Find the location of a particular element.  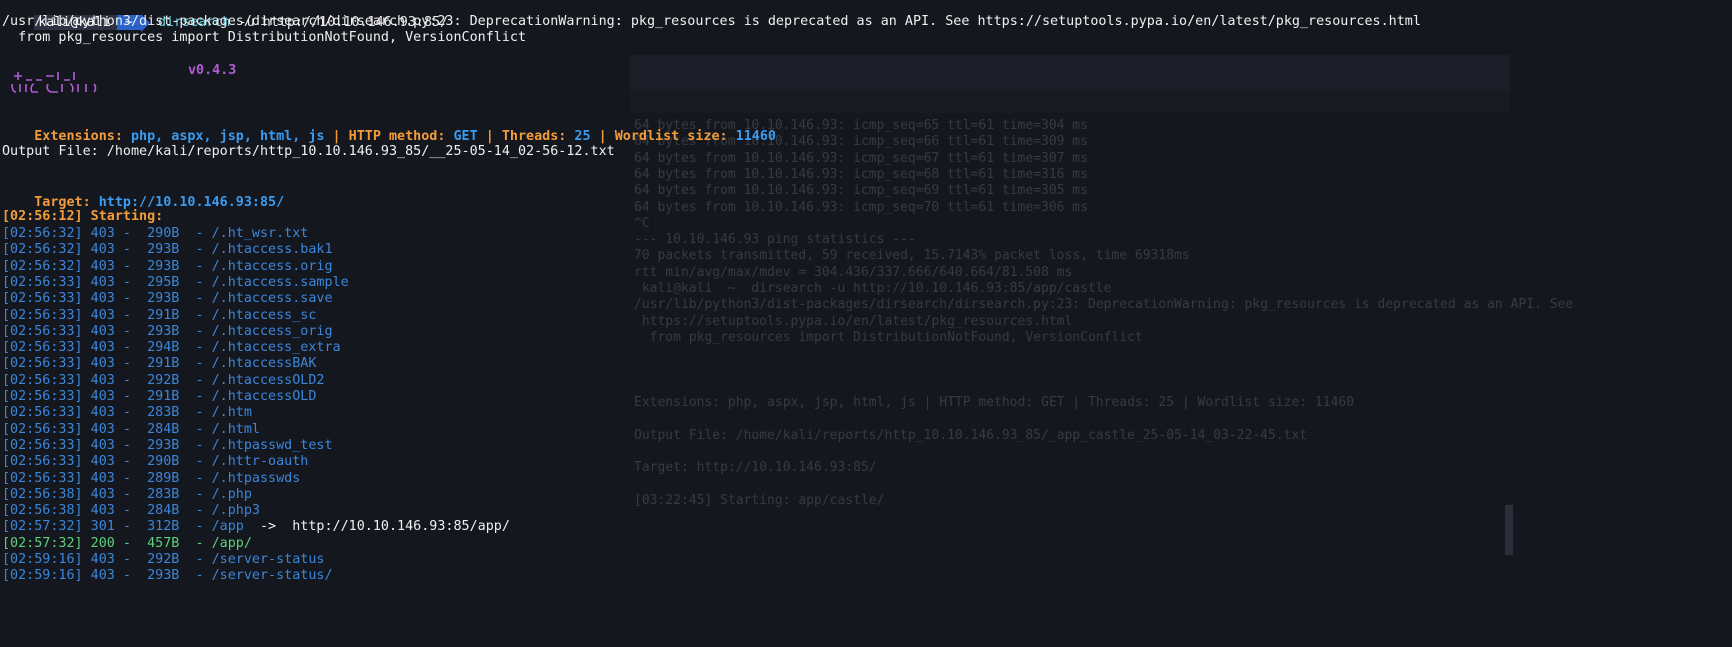

ghost-titlebar is located at coordinates (1070, 73).